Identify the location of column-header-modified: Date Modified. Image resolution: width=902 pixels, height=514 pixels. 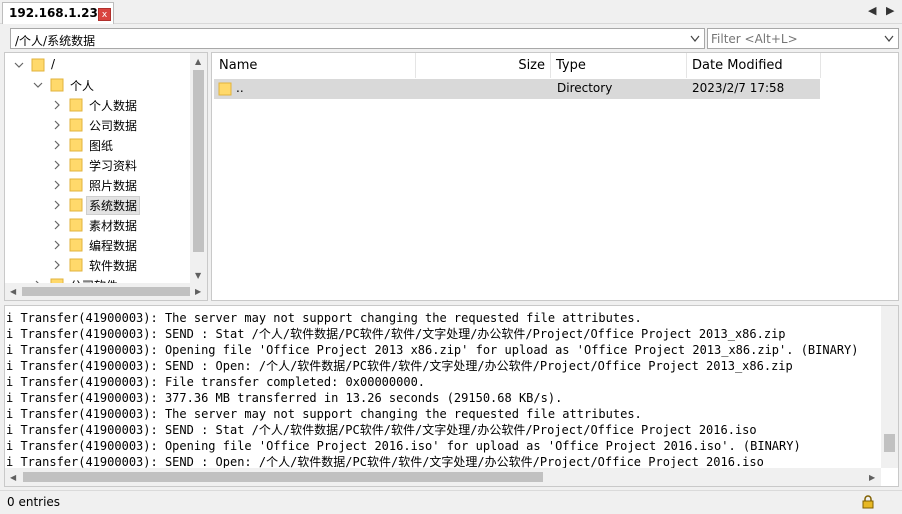
(754, 65).